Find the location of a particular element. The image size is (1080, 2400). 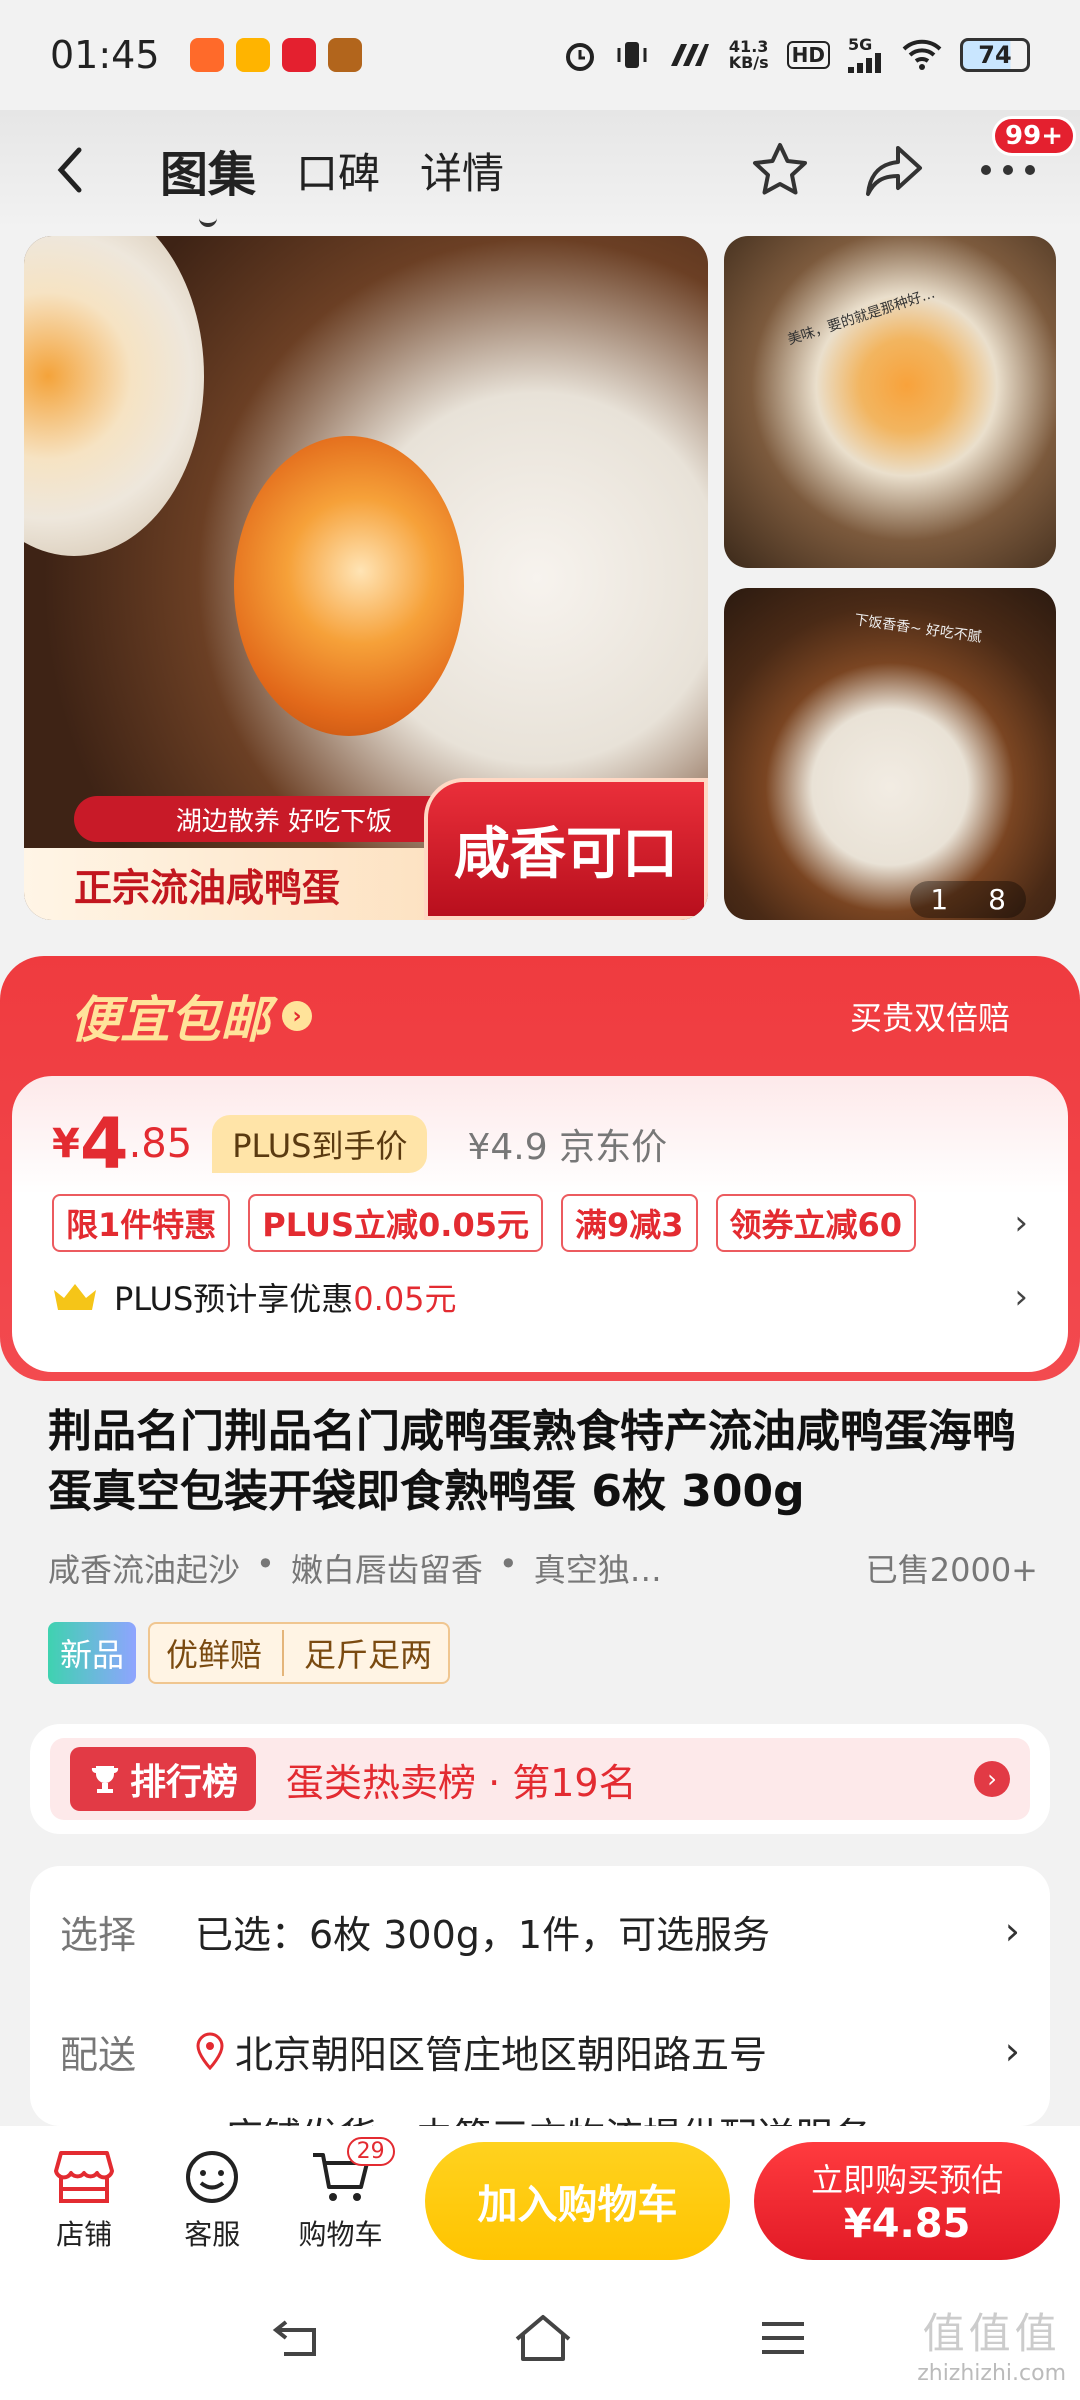

plus-estimate-label: PLUS预计享优惠 is located at coordinates (234, 1299).